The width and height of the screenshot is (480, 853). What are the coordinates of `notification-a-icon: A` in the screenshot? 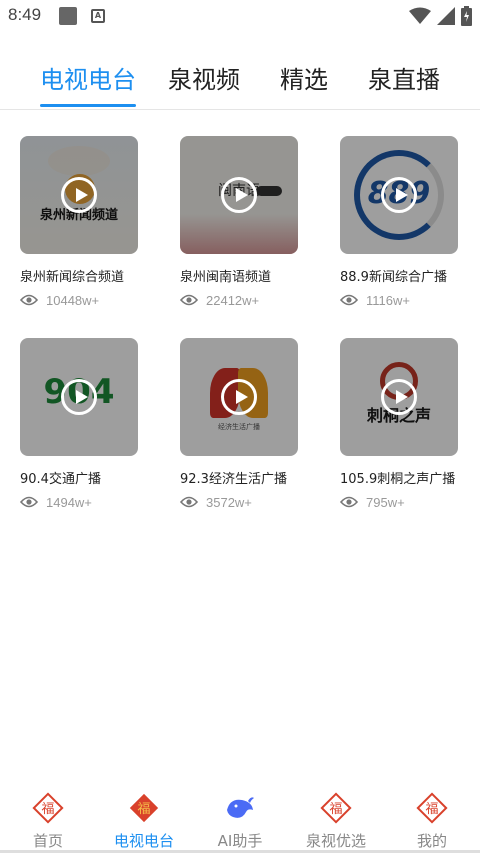 It's located at (98, 16).